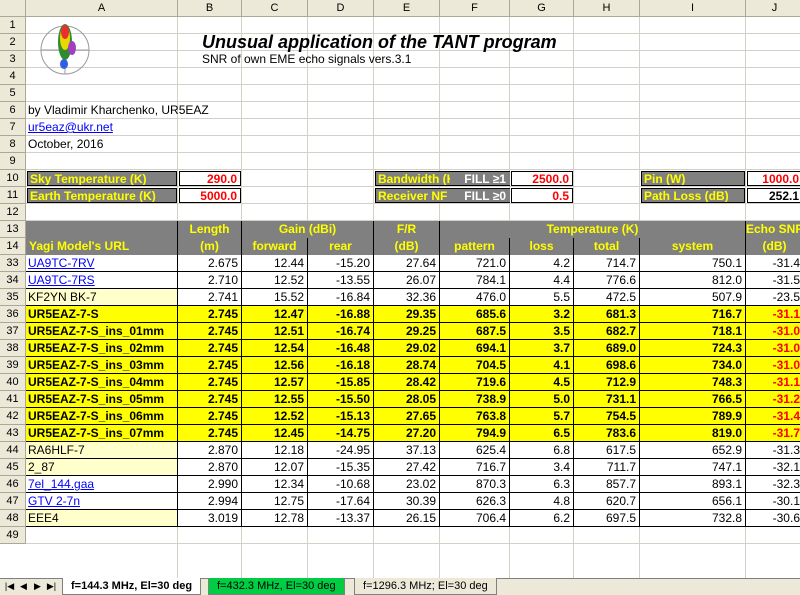 This screenshot has width=800, height=595. Describe the element at coordinates (13, 195) in the screenshot. I see `row-header: 11` at that location.